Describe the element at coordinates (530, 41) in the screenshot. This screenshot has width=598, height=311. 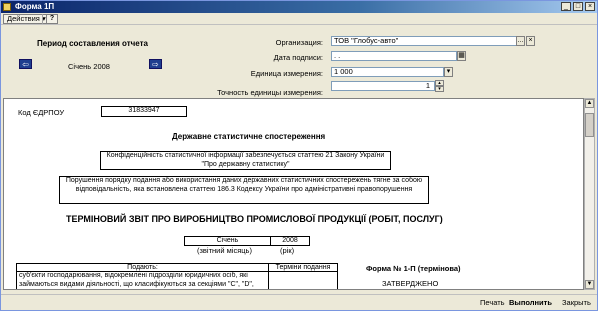
I see `organization-clear-button: ×` at that location.